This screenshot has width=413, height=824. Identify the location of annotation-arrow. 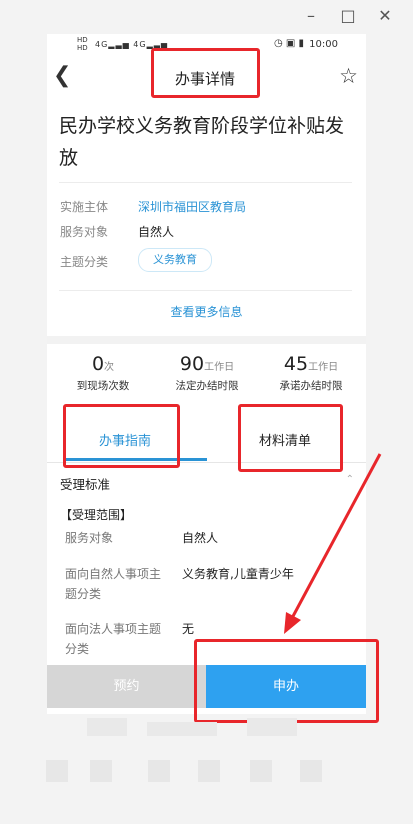
(333, 543).